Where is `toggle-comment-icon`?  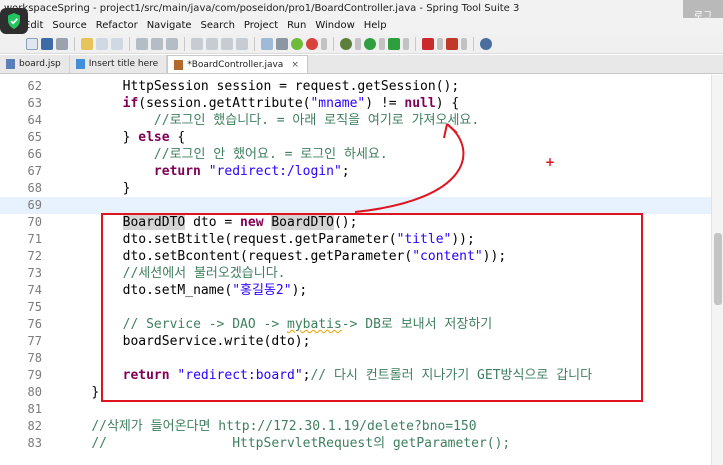
toggle-comment-icon is located at coordinates (142, 43).